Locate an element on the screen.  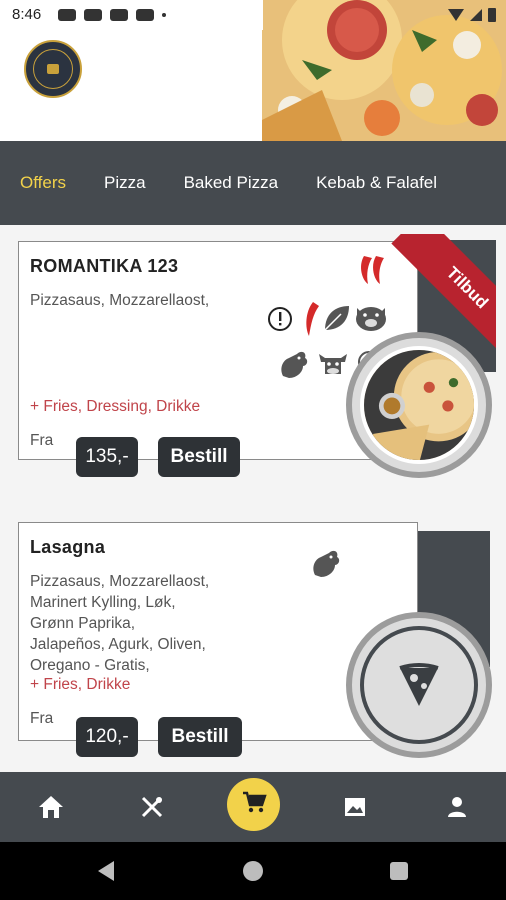
home-circle-icon is located at coordinates (253, 871).